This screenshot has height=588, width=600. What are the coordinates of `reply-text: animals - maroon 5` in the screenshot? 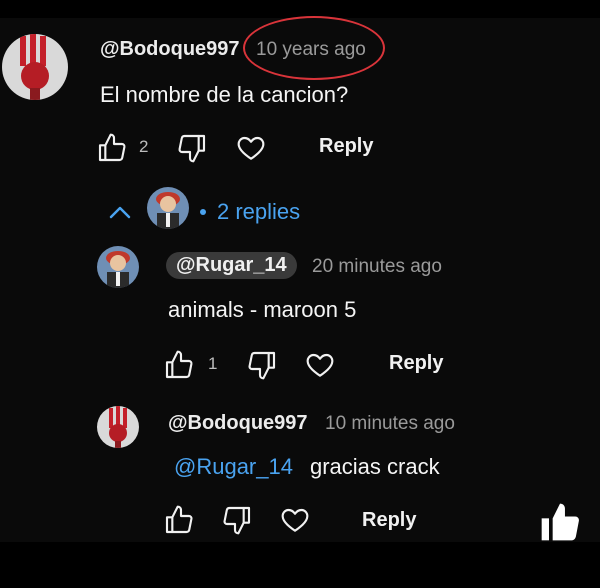 It's located at (262, 309).